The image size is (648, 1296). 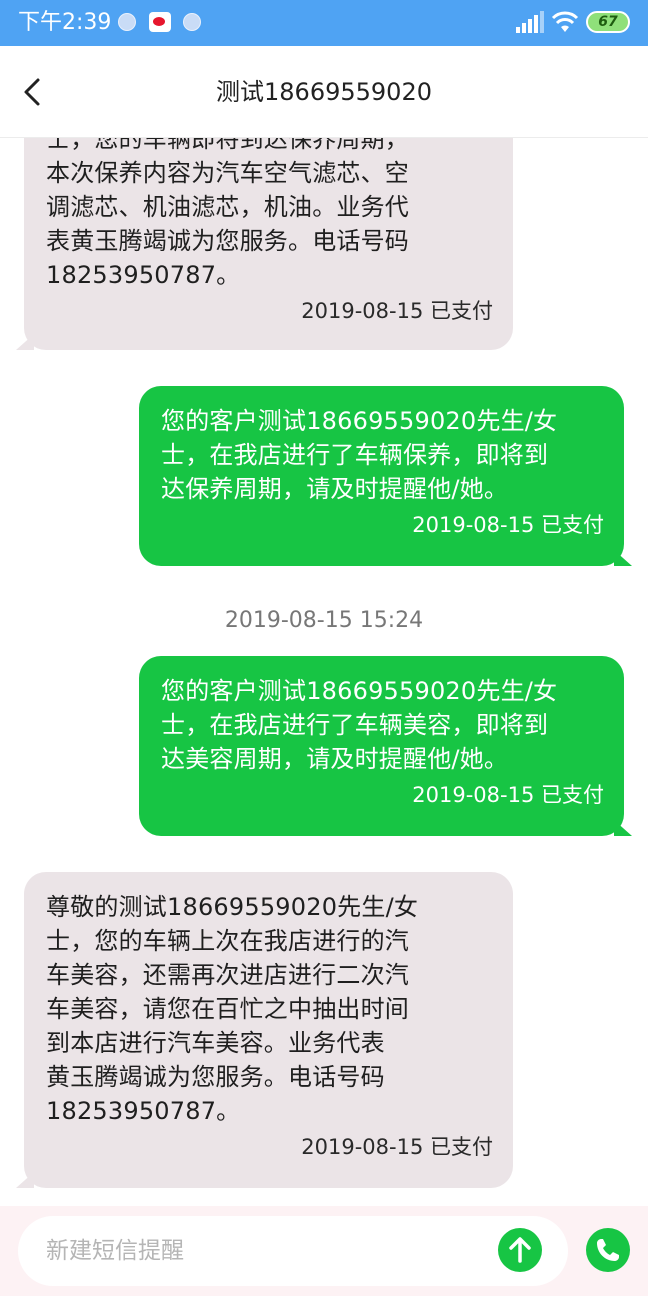 I want to click on signal-icon, so click(x=530, y=22).